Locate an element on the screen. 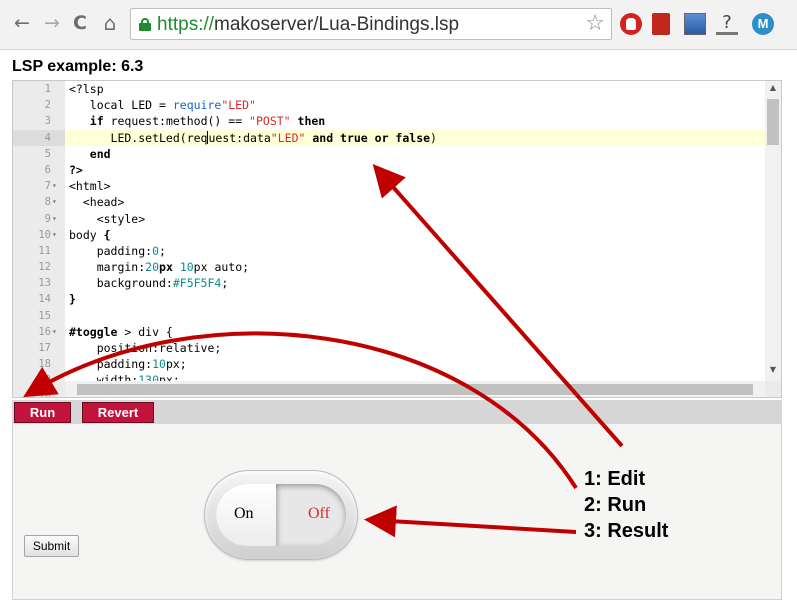  line-number: 13 is located at coordinates (44, 283).